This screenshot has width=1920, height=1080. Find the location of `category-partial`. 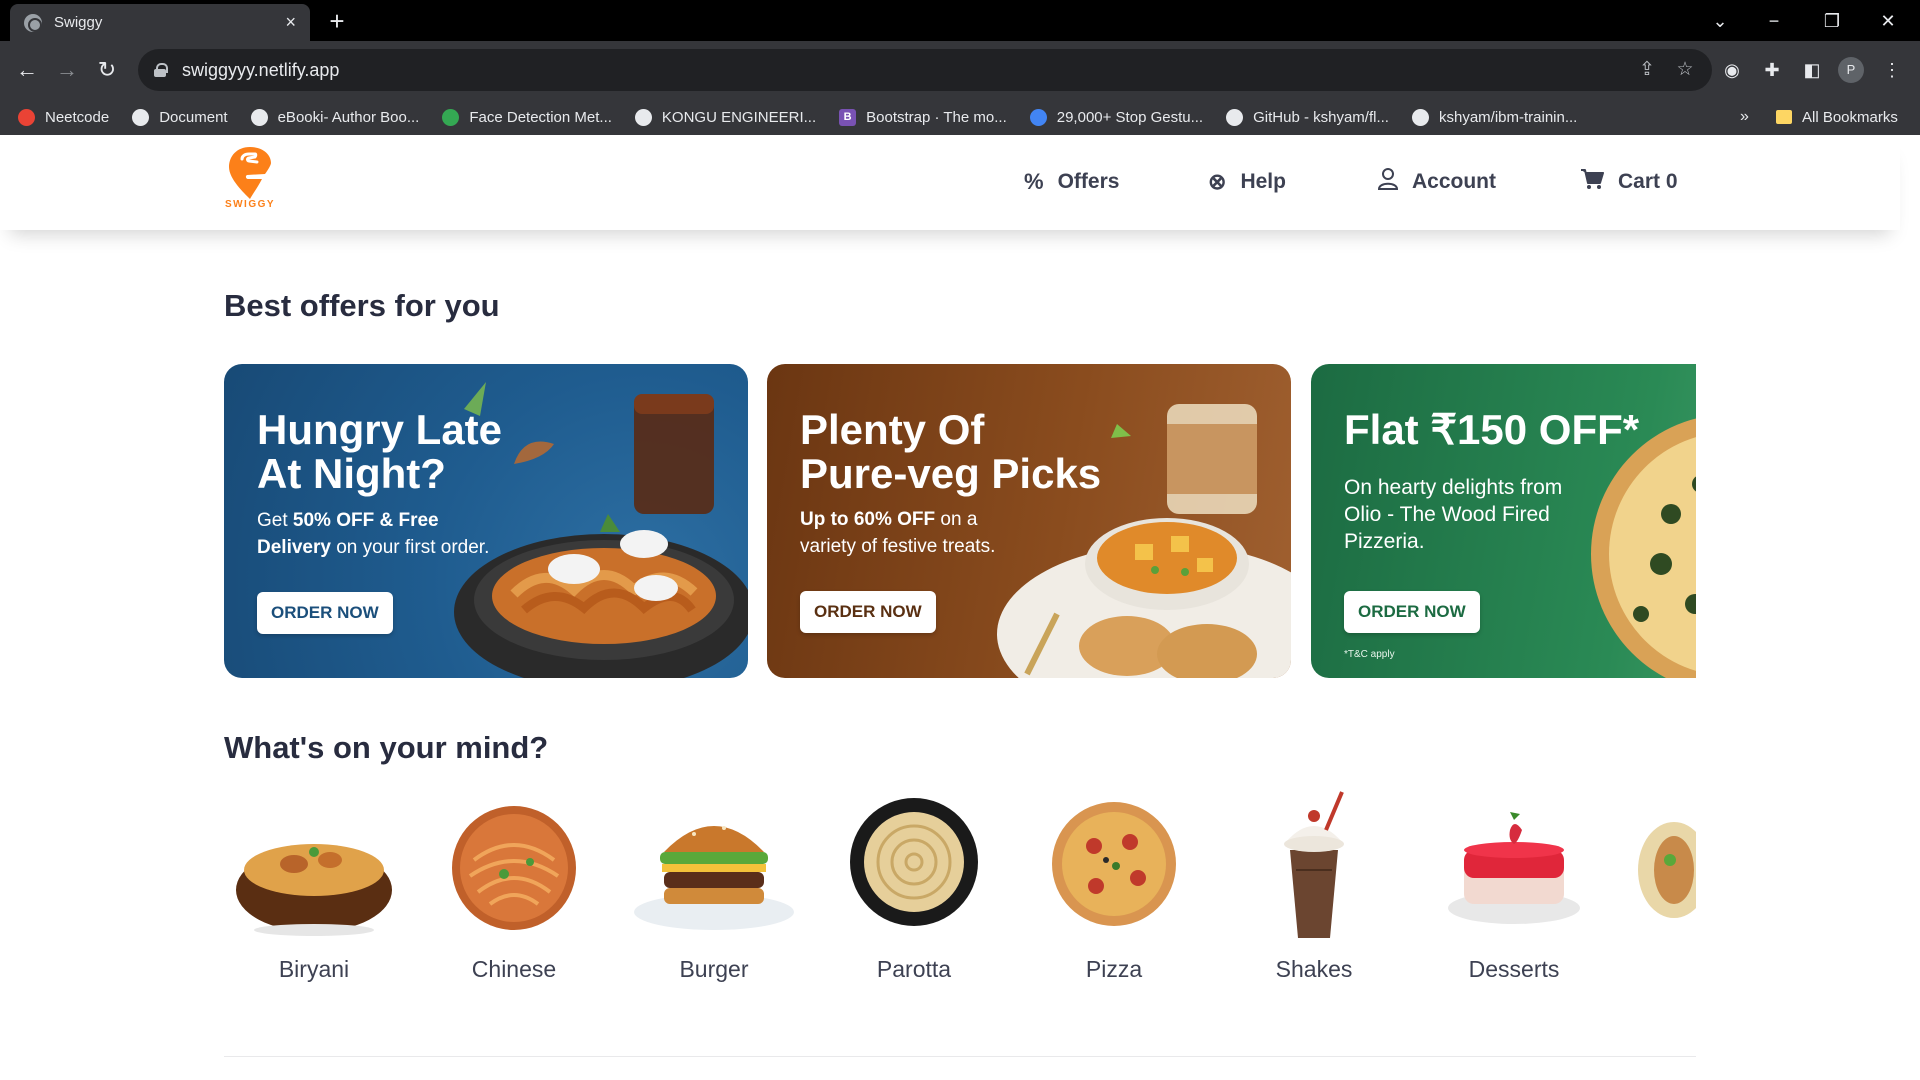

category-partial is located at coordinates (1660, 890).